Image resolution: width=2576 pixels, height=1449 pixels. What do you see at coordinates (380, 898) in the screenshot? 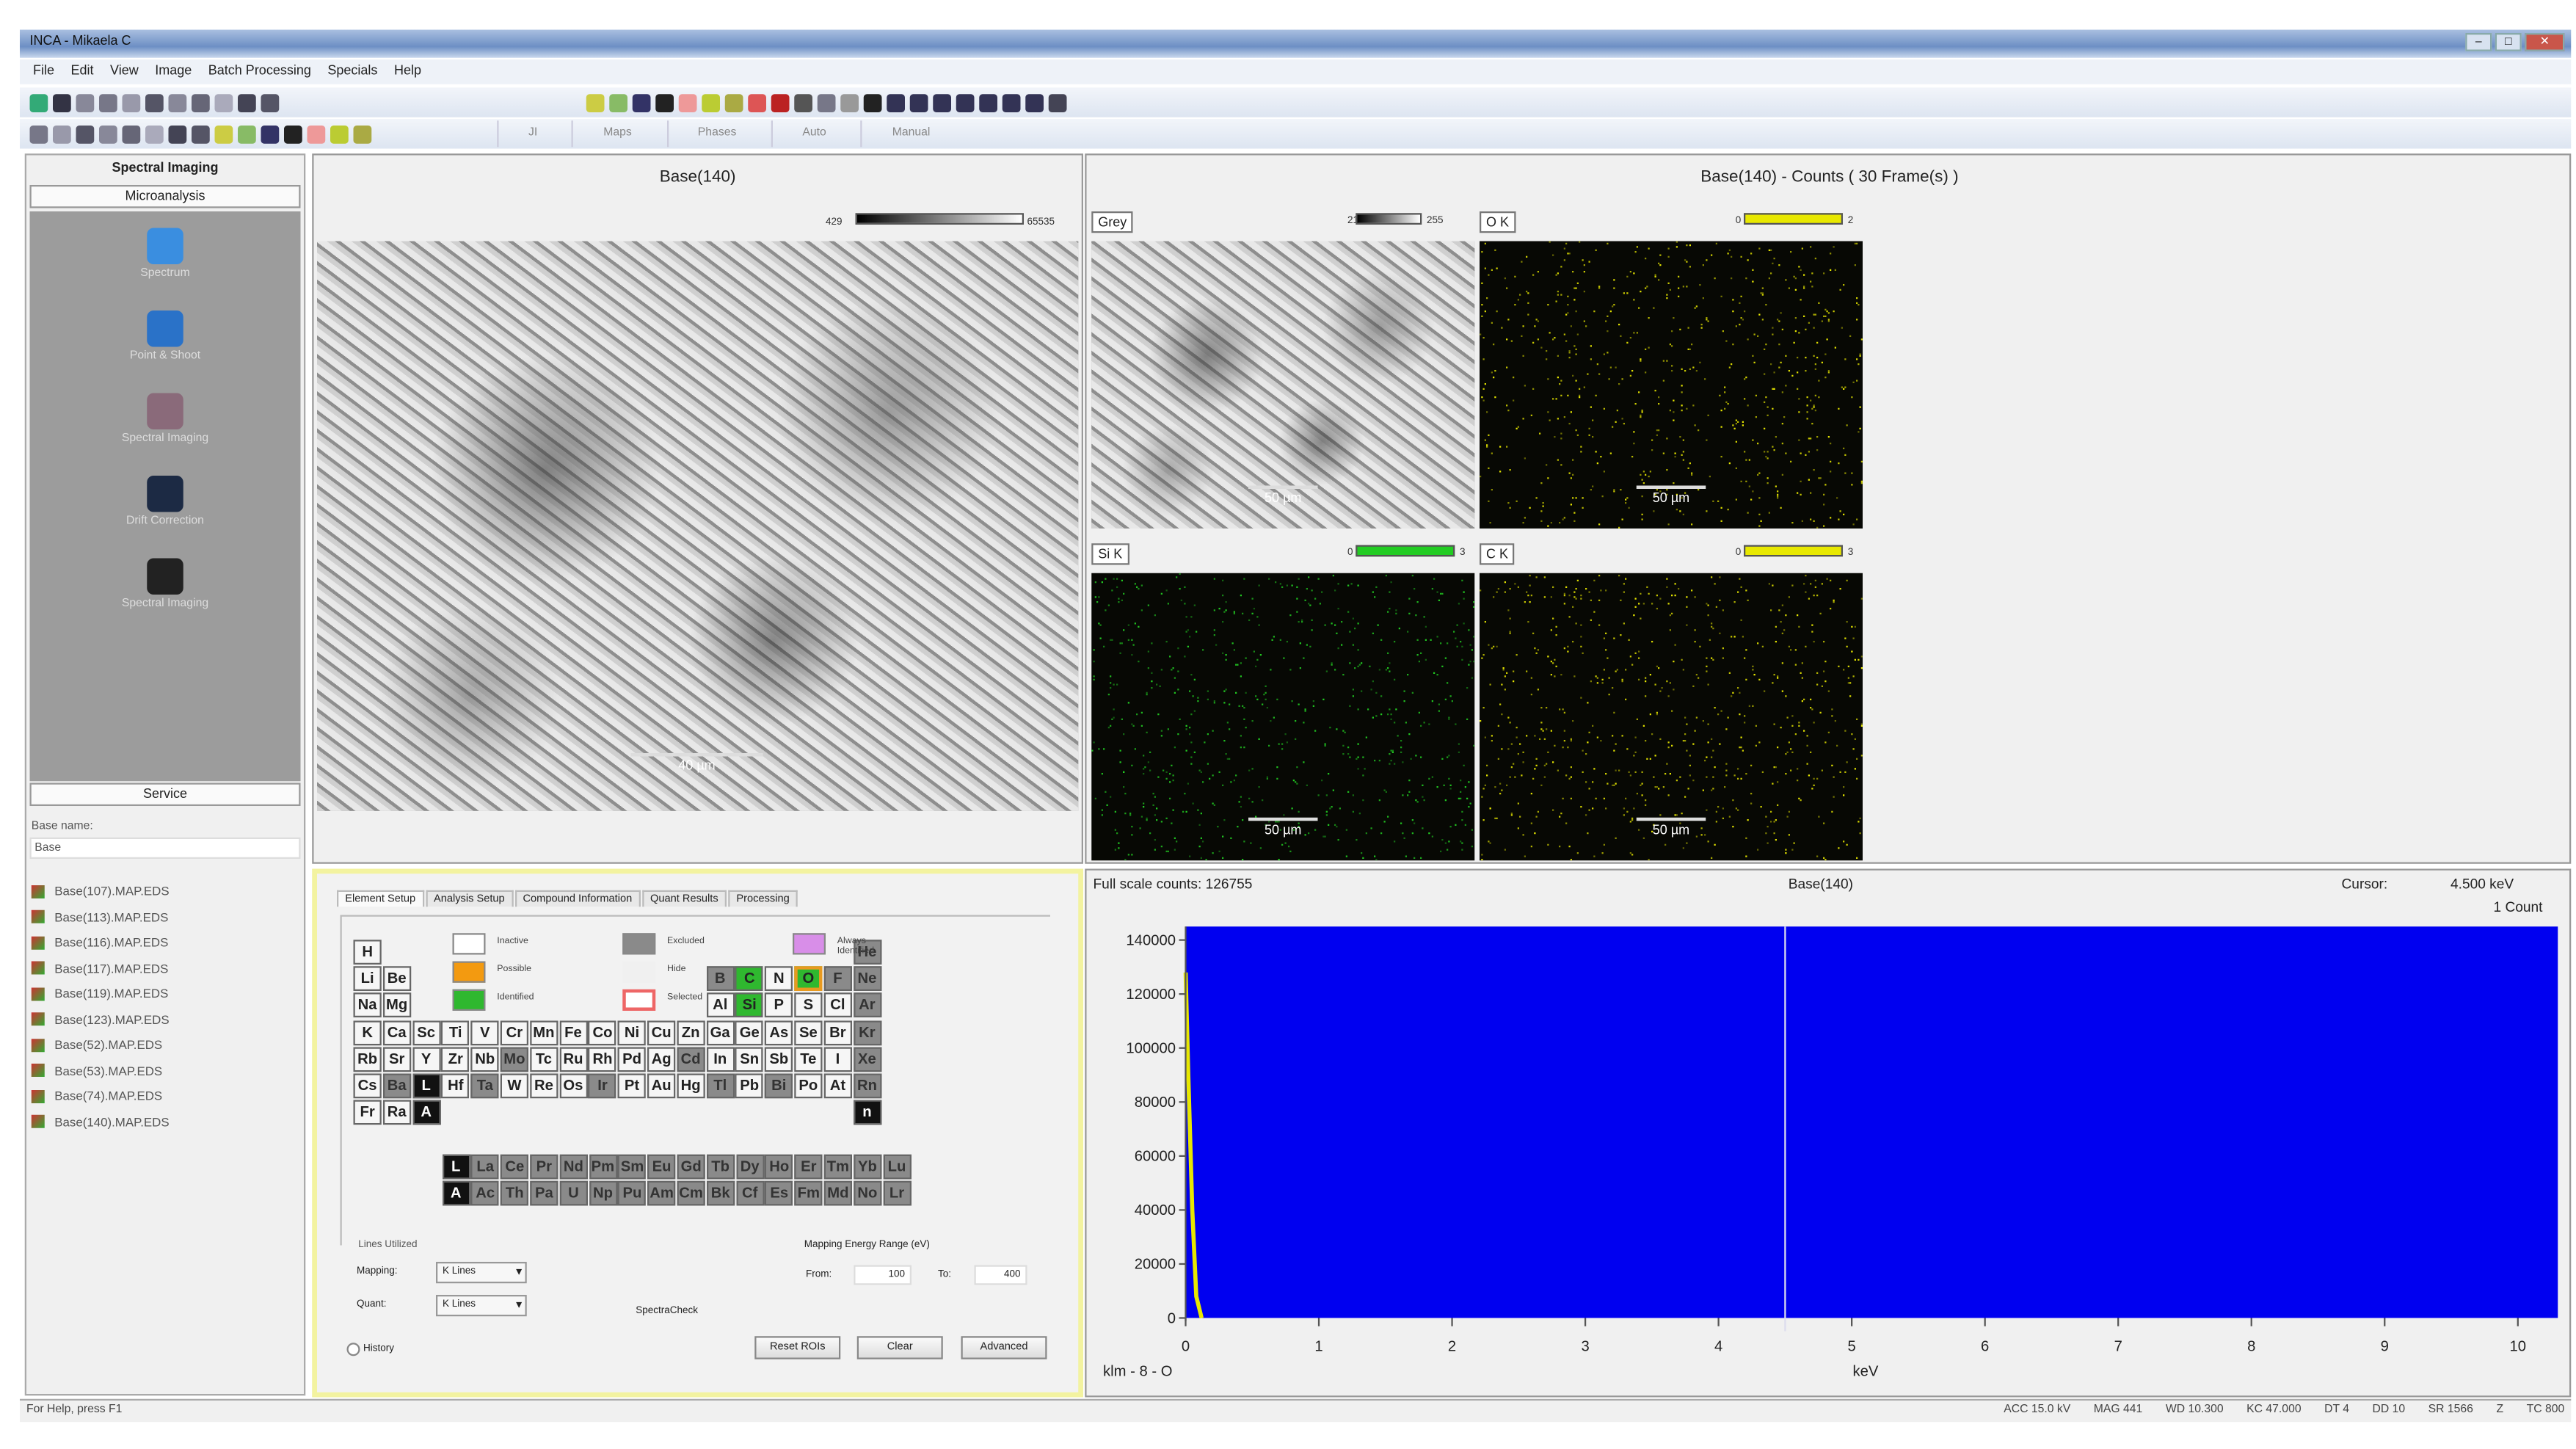
I see `tab-element-setup: Element Setup` at bounding box center [380, 898].